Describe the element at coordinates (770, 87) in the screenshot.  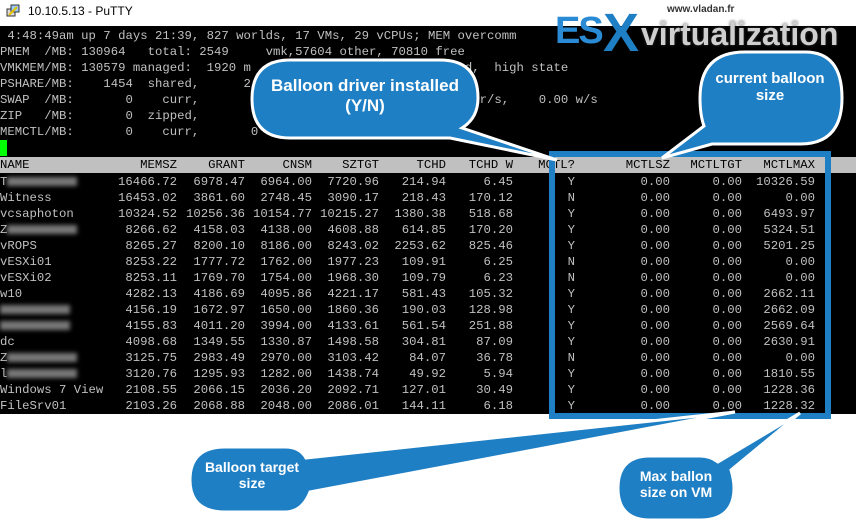
I see `callout-current: current balloon size` at that location.